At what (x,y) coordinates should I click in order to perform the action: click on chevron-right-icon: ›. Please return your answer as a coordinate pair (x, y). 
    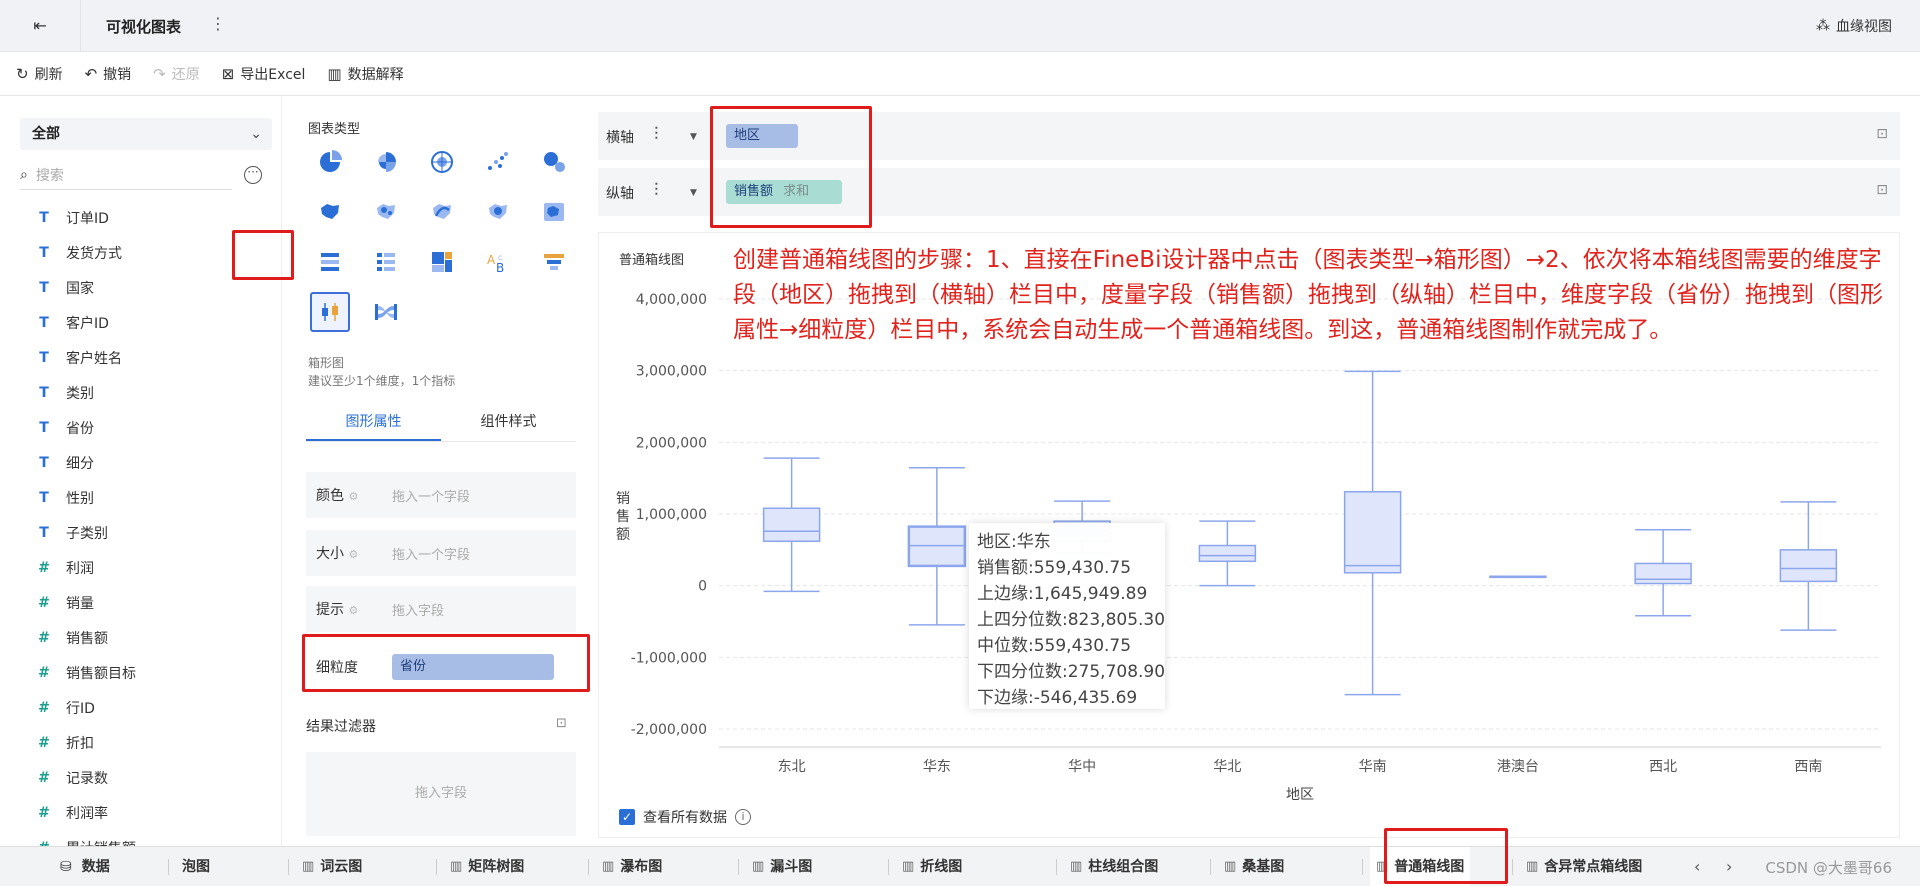
    Looking at the image, I should click on (1729, 866).